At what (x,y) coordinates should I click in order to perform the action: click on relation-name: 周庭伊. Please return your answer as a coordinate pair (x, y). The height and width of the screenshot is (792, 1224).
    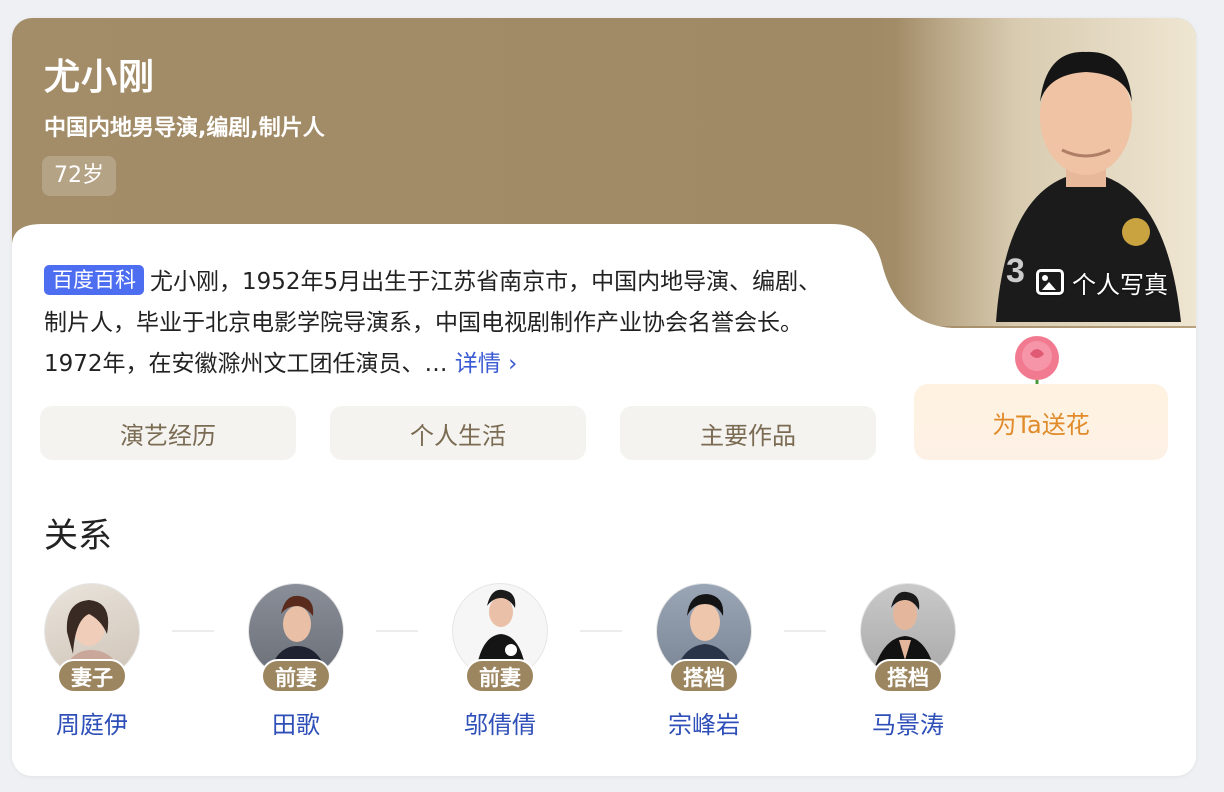
    Looking at the image, I should click on (92, 722).